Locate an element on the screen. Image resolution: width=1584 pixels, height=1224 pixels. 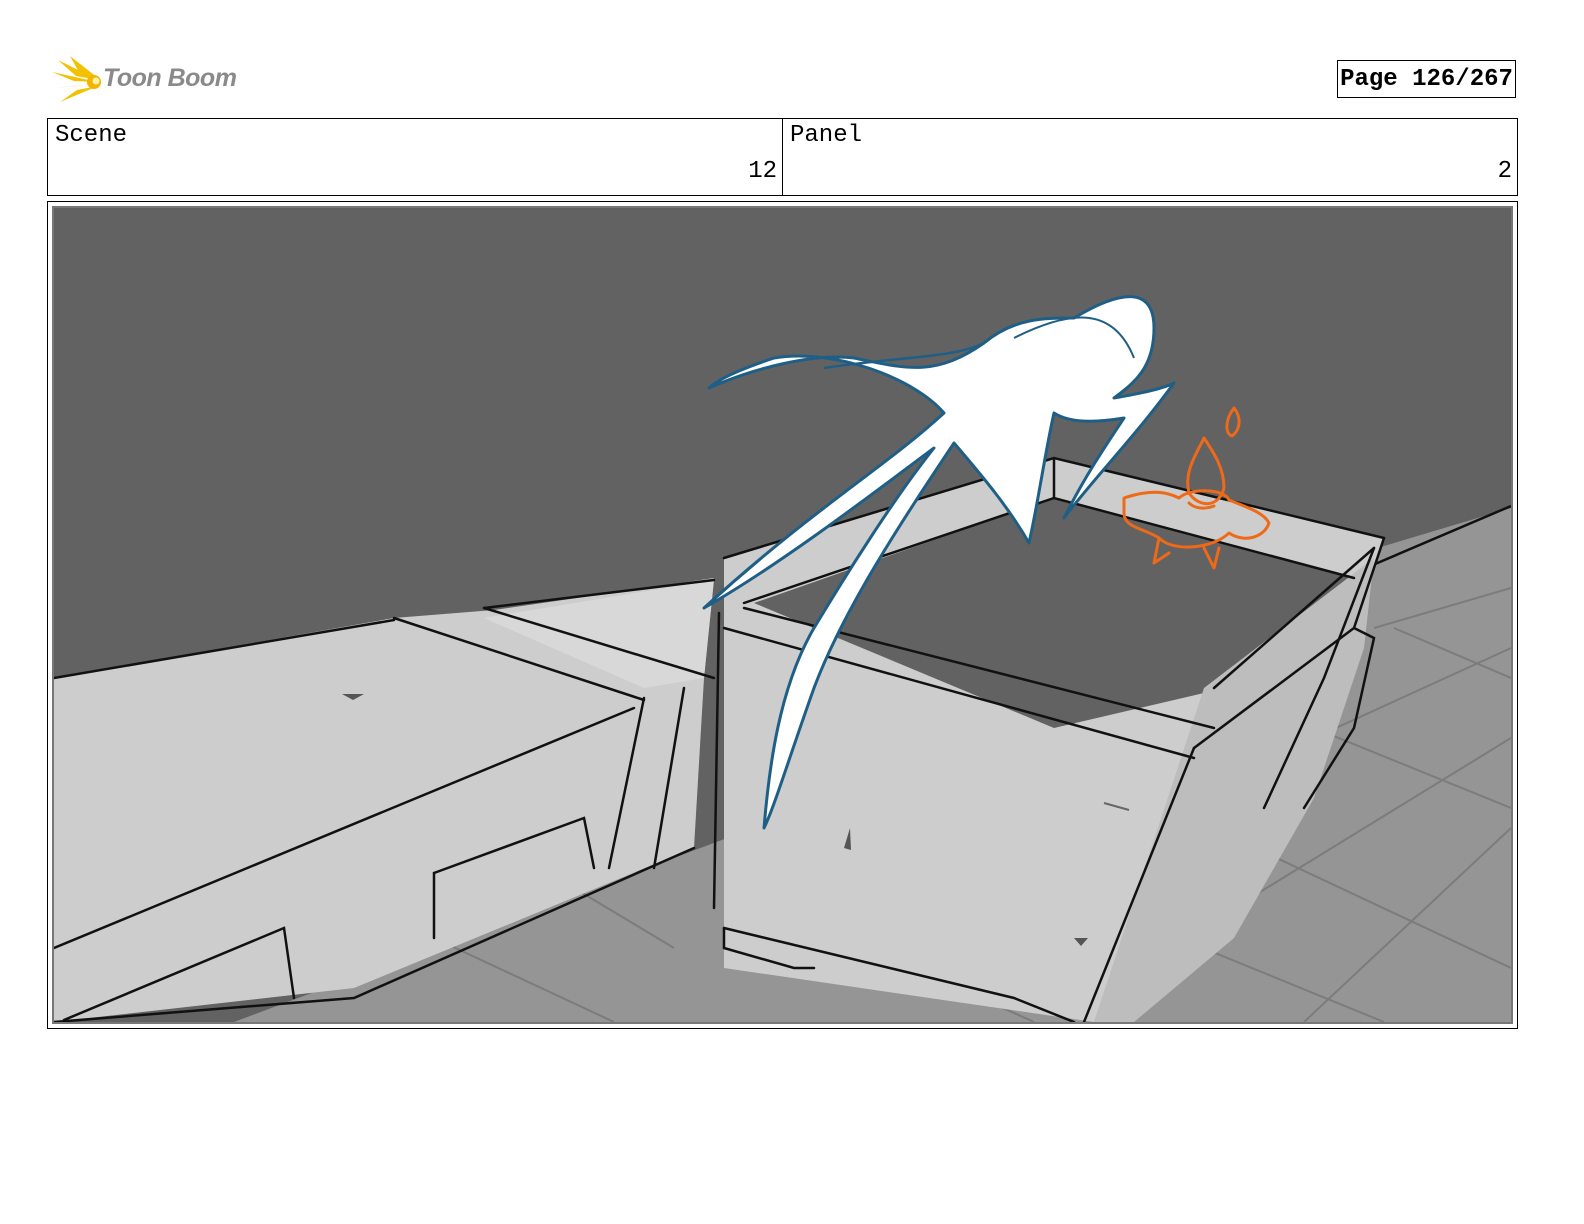
page-number: Page 126/267 is located at coordinates (1426, 79).